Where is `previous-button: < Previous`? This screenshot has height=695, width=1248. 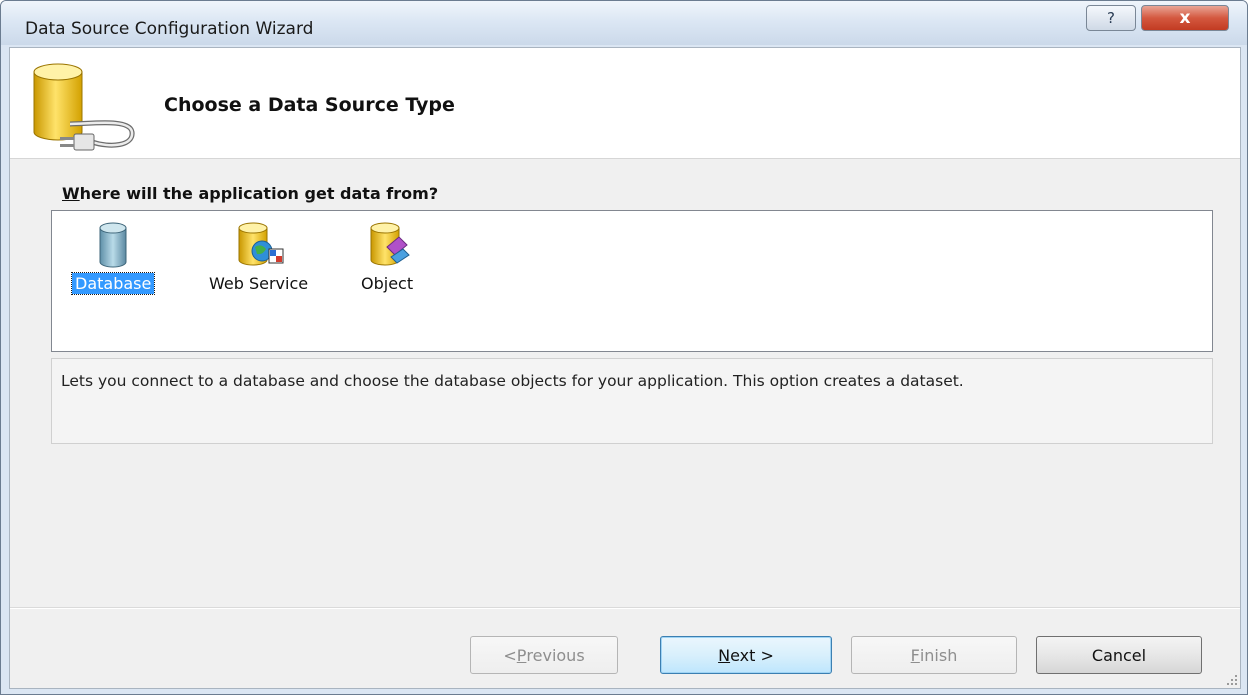
previous-button: < Previous is located at coordinates (544, 655).